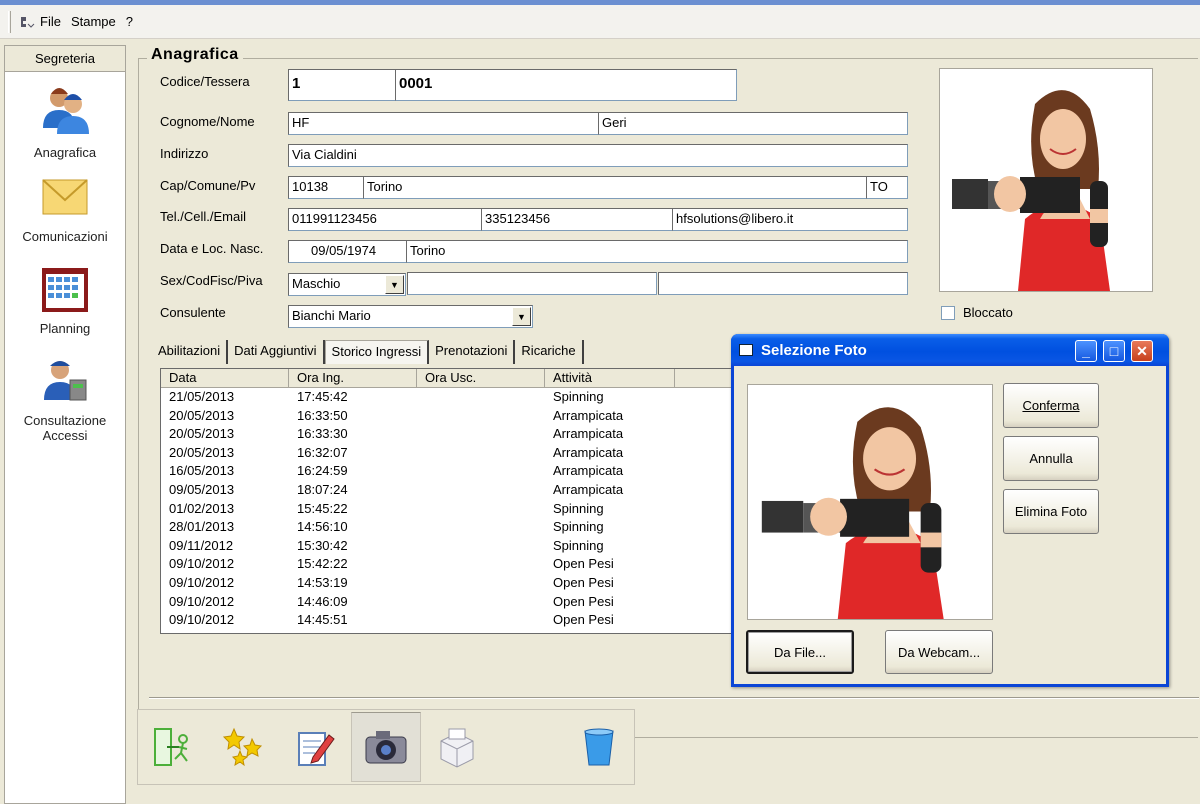  I want to click on table-row: 21/05/2013 17:45:42 Spinning, so click(450, 397).